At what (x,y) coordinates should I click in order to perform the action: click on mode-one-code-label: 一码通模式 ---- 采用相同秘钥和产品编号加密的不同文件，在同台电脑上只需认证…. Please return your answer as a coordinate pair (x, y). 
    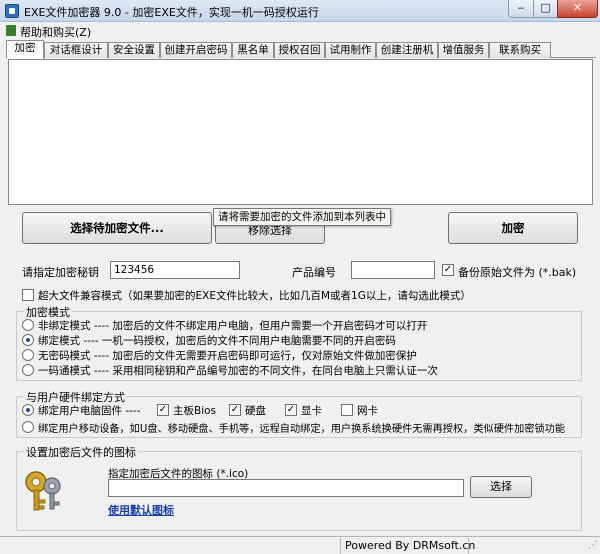
    Looking at the image, I should click on (238, 371).